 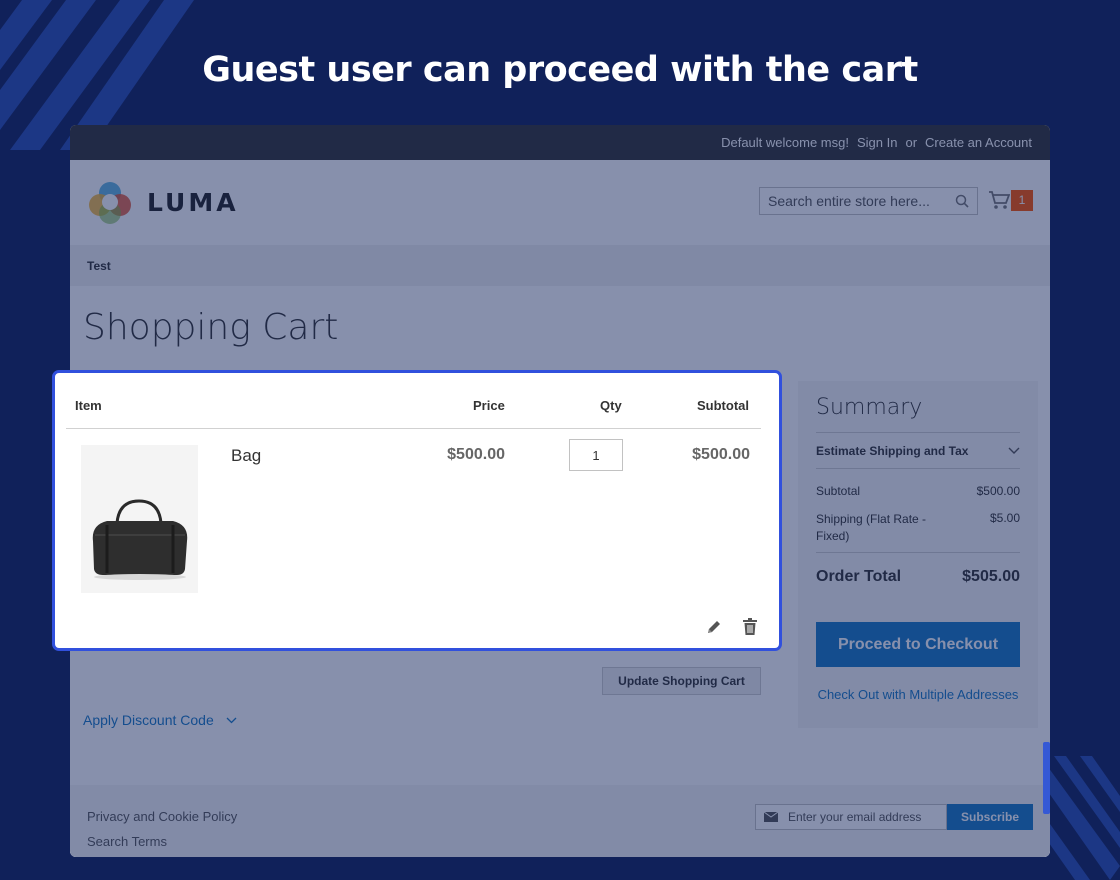 What do you see at coordinates (489, 405) in the screenshot?
I see `column-price: Price` at bounding box center [489, 405].